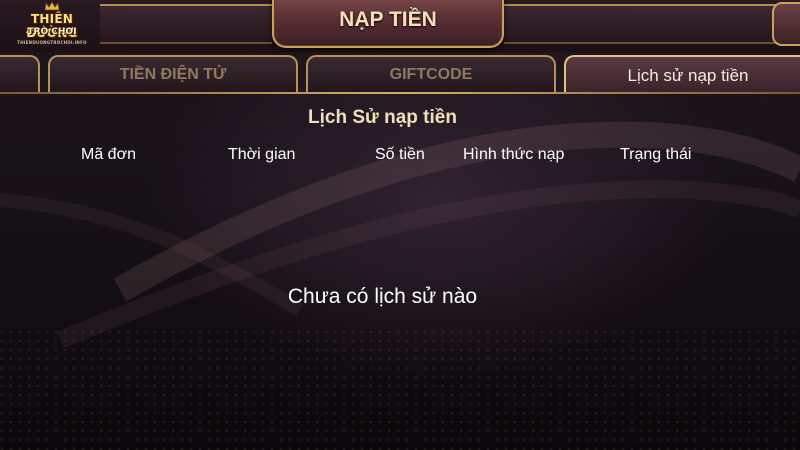  What do you see at coordinates (173, 74) in the screenshot?
I see `tab-crypto: TIỀN ĐIỆN TỬ` at bounding box center [173, 74].